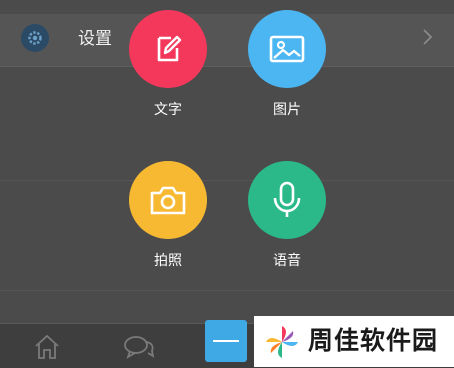 The image size is (454, 368). What do you see at coordinates (47, 349) in the screenshot?
I see `home-icon` at bounding box center [47, 349].